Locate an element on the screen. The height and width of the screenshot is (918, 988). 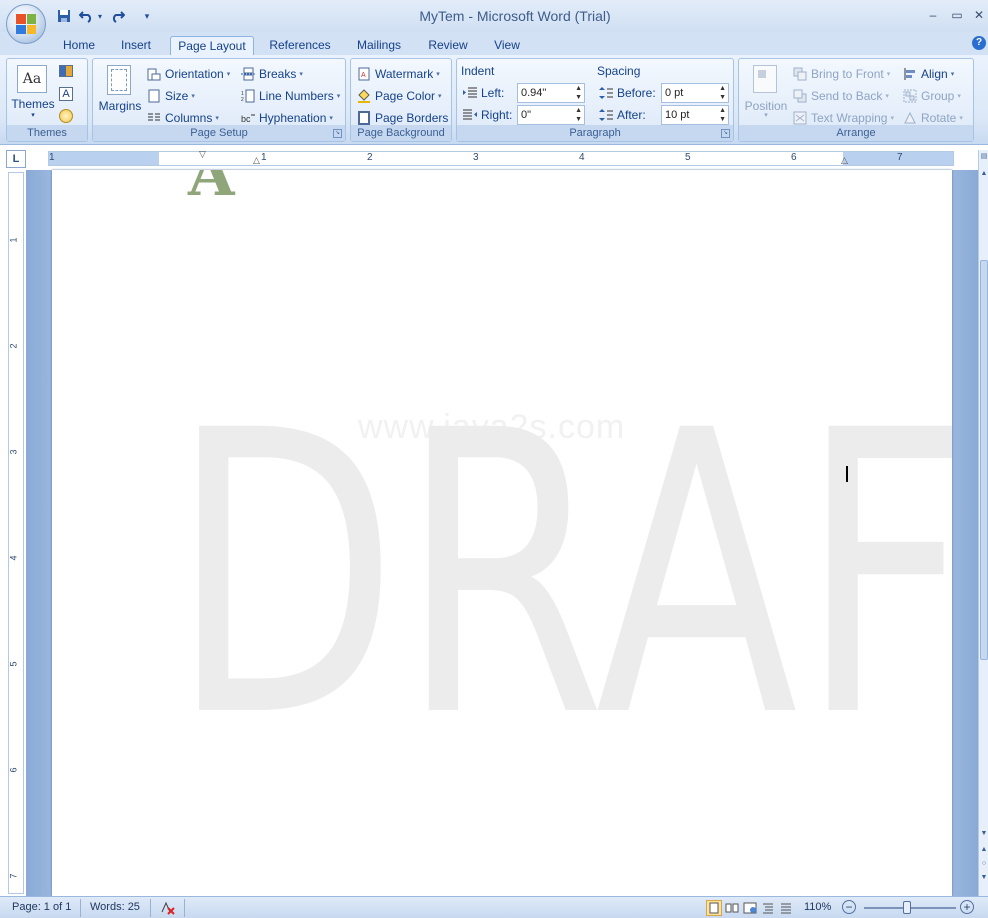
office-button is located at coordinates (26, 24).